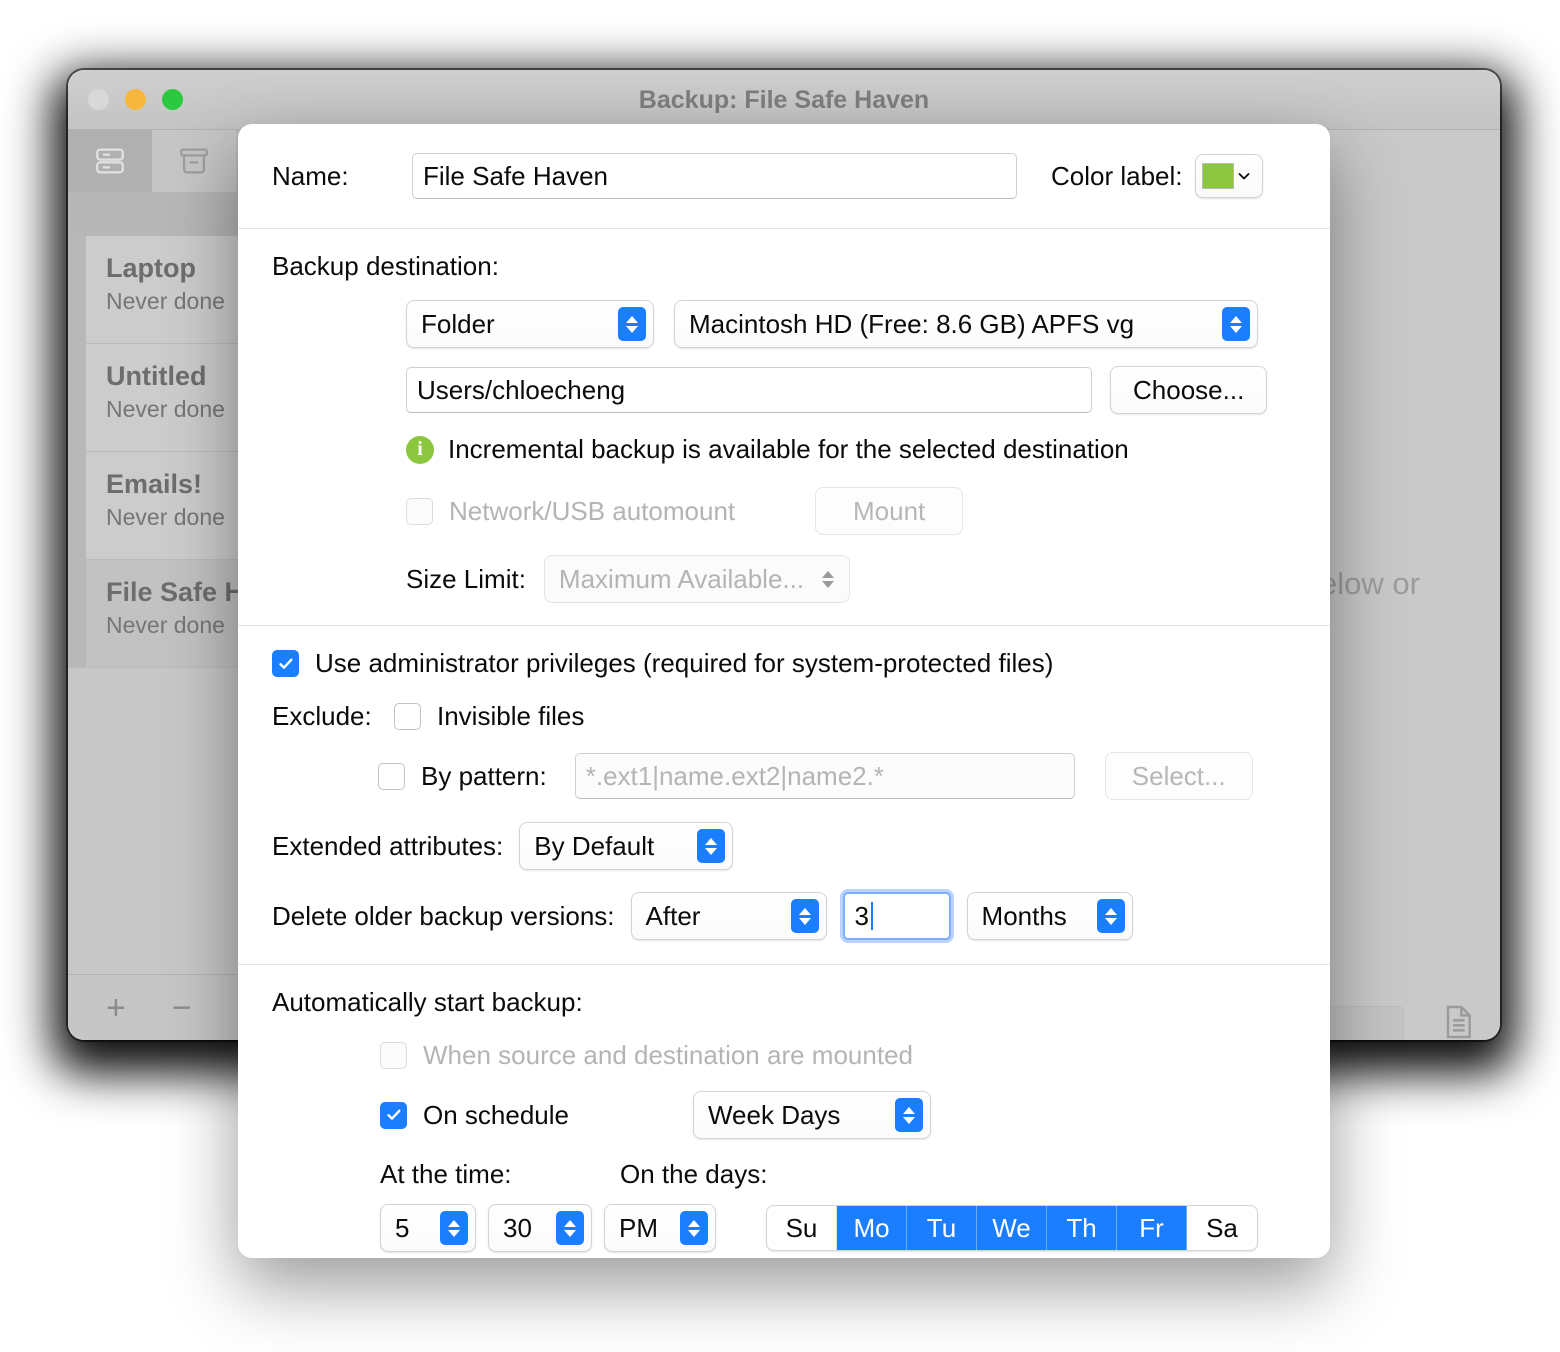 The width and height of the screenshot is (1560, 1352). Describe the element at coordinates (714, 176) in the screenshot. I see `name-input: File Safe Haven` at that location.